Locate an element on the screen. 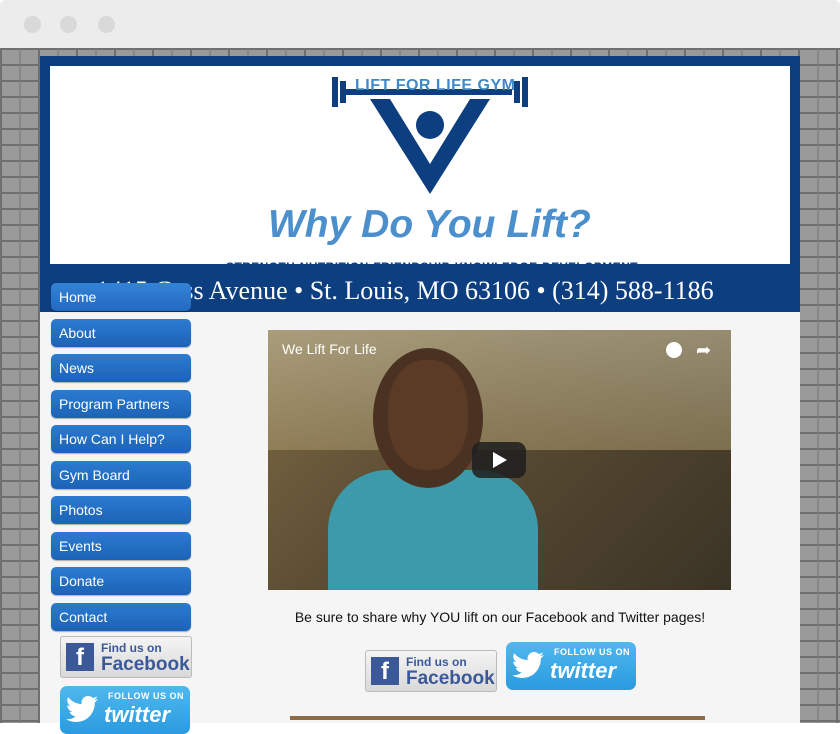  share-icon: ➦ is located at coordinates (703, 350).